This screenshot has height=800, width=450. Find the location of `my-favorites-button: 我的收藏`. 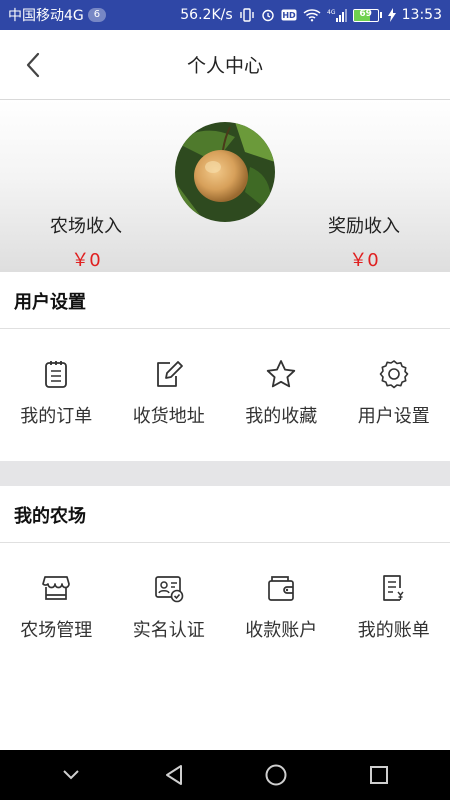

my-favorites-button: 我的收藏 is located at coordinates (281, 395).